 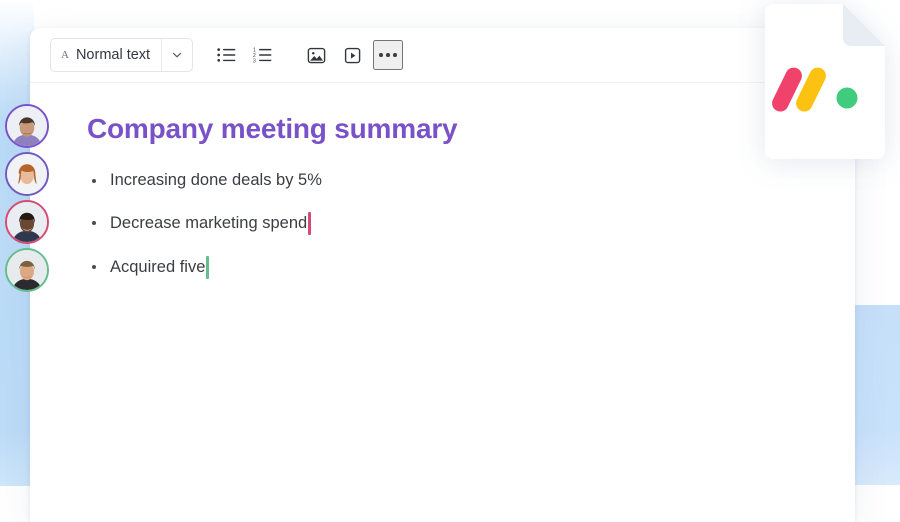 I want to click on page-title: Company meeting summary, so click(x=272, y=128).